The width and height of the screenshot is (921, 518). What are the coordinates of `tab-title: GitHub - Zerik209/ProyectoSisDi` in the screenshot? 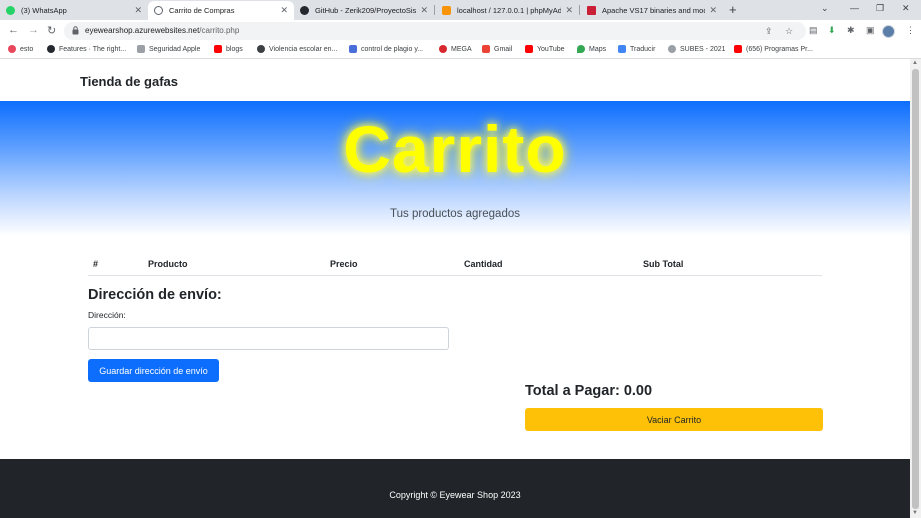 It's located at (366, 10).